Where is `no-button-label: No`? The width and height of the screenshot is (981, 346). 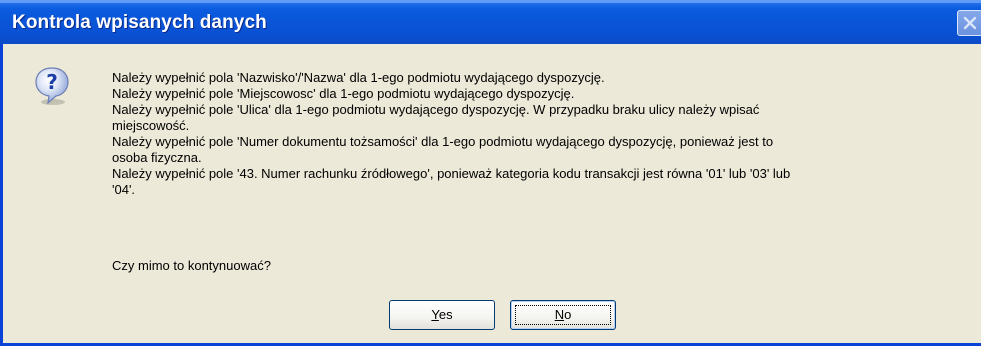 no-button-label: No is located at coordinates (563, 314).